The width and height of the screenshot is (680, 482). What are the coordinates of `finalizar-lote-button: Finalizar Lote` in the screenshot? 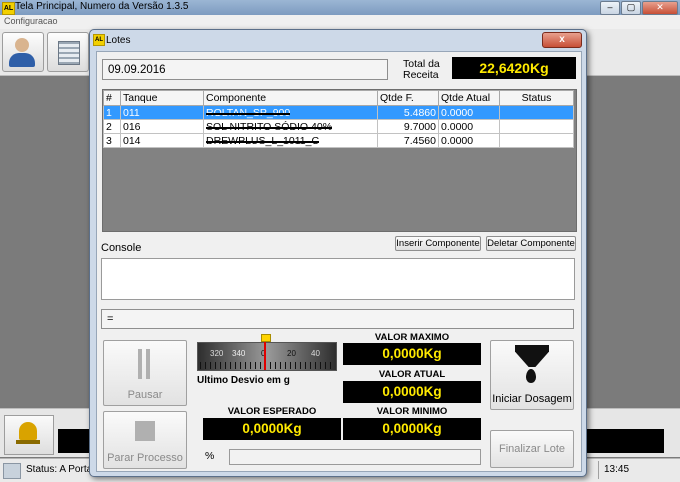 It's located at (532, 449).